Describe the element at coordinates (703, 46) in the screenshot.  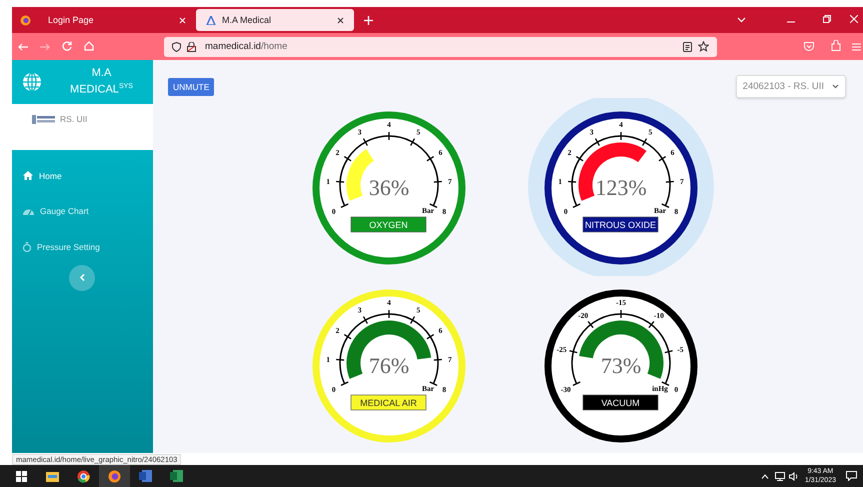
I see `star-icon` at that location.